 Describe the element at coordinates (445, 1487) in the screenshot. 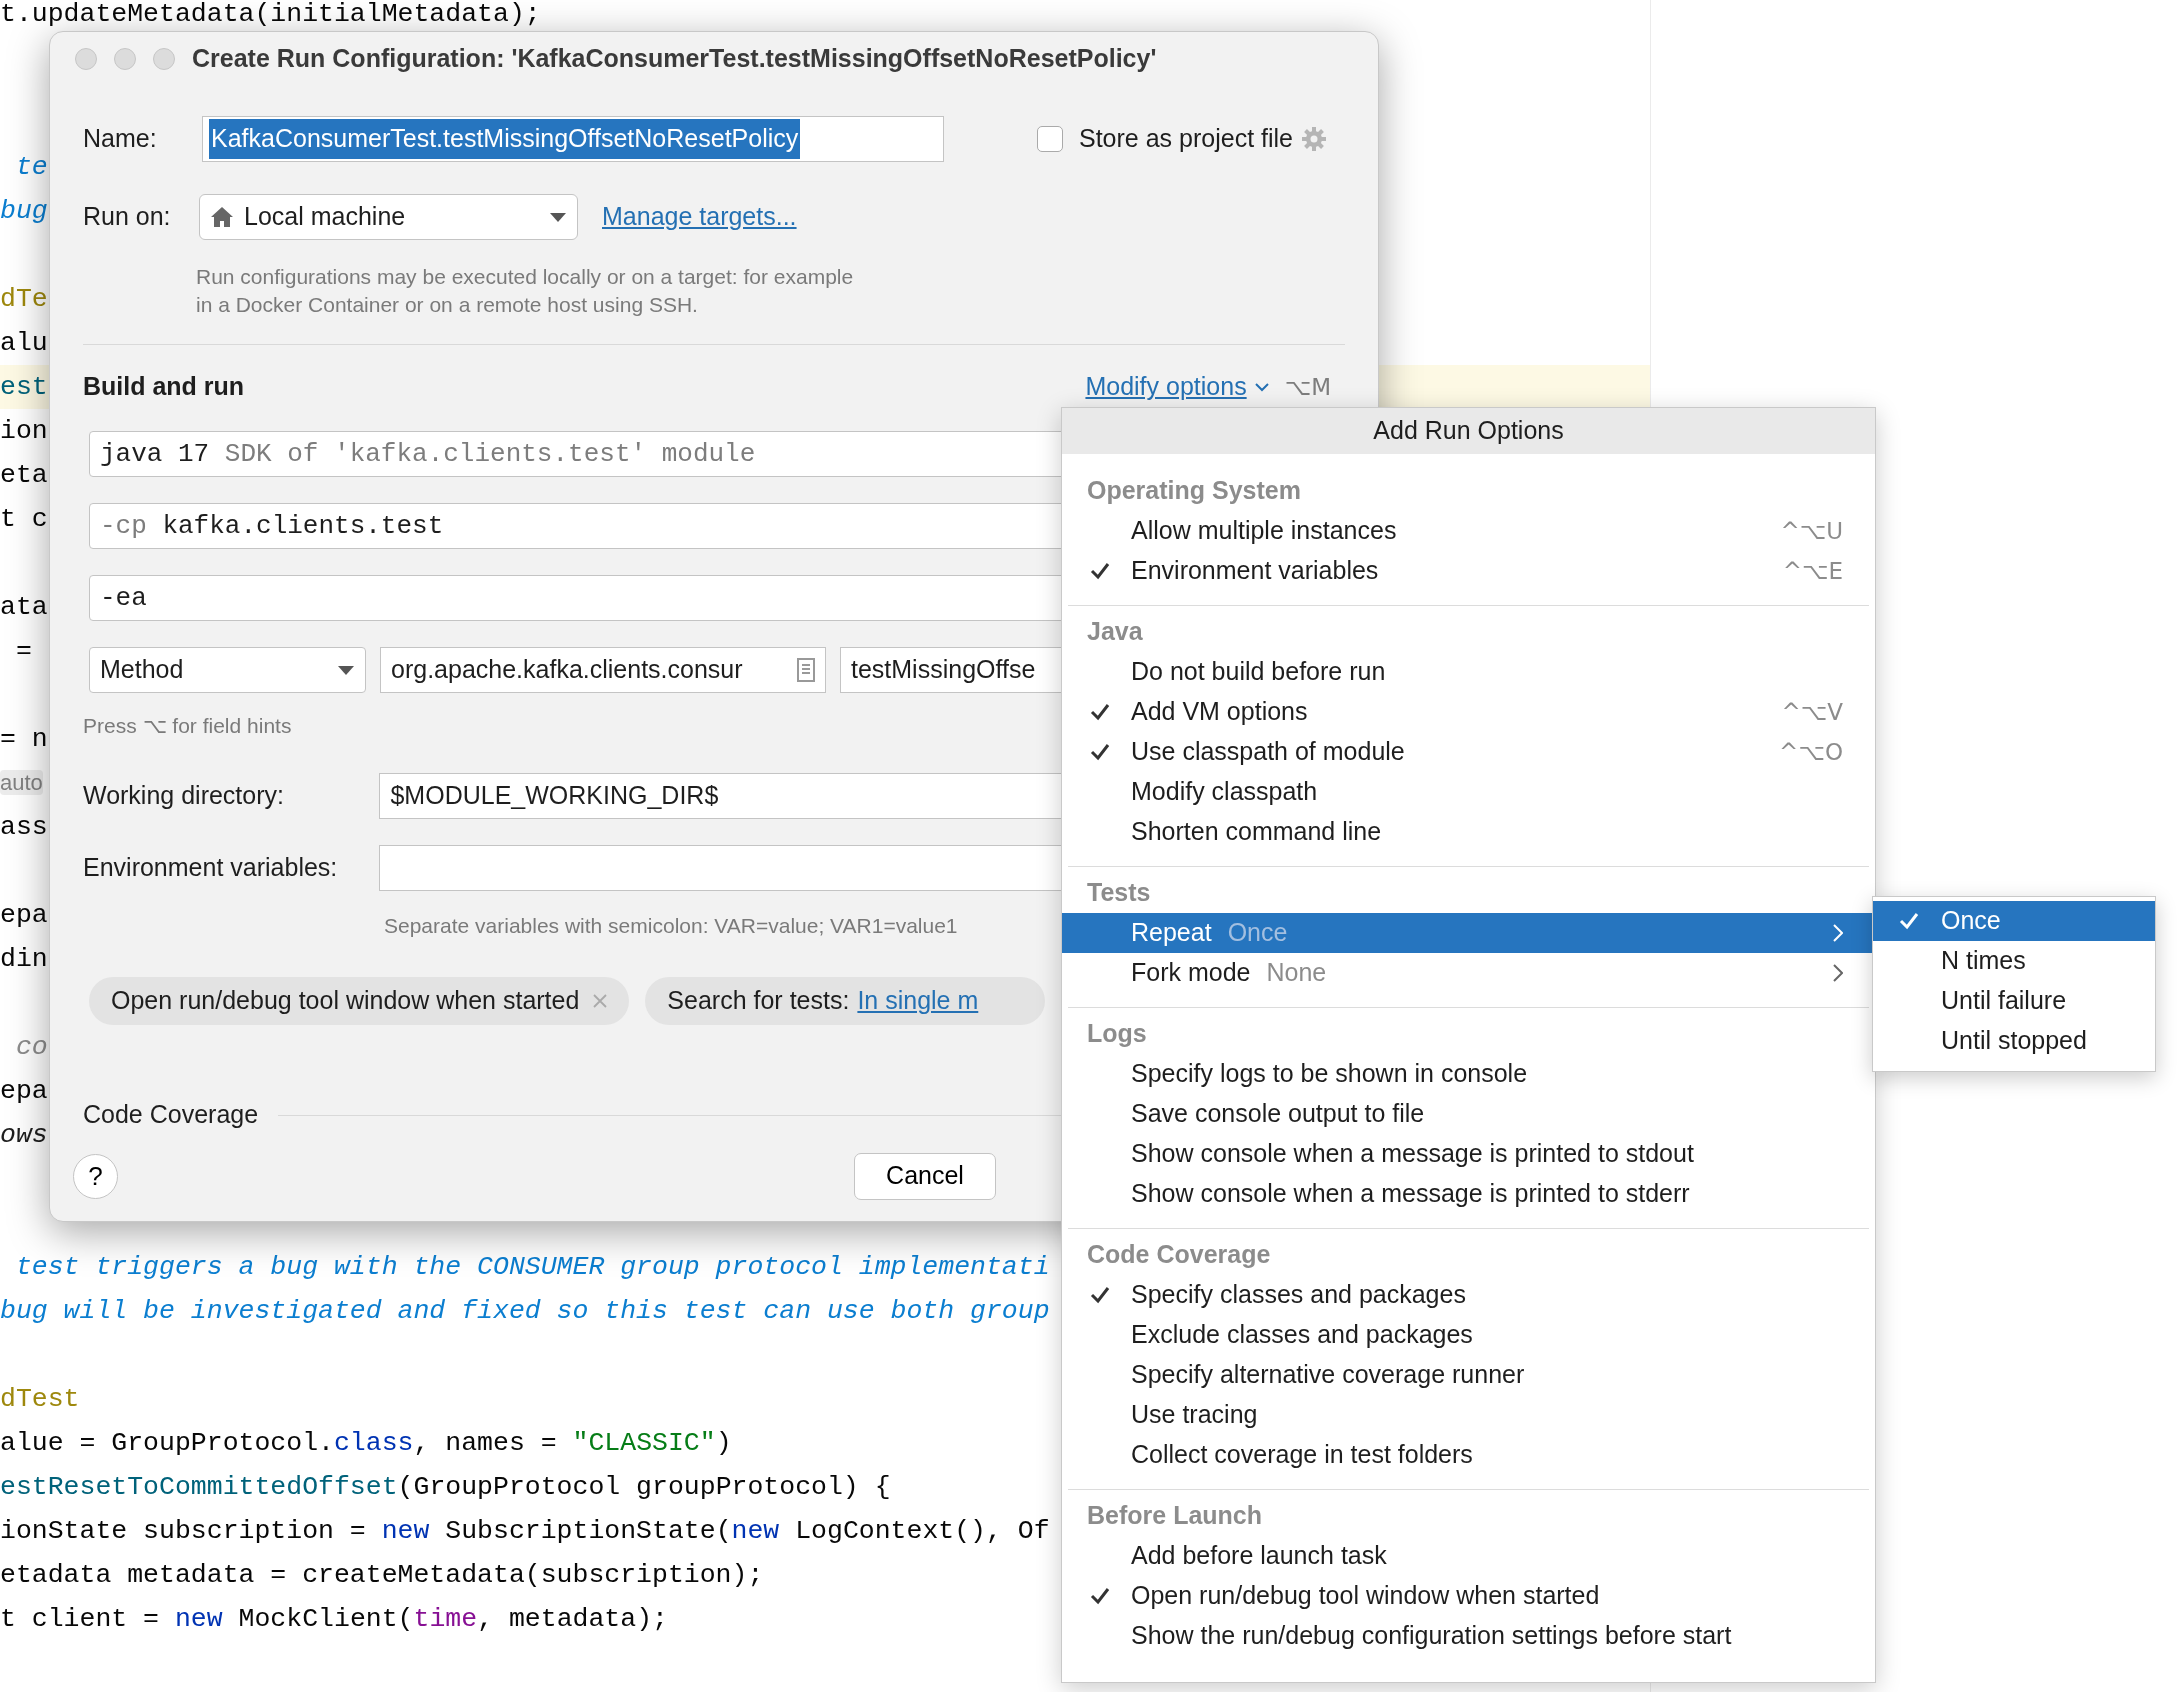

I see `code-line: estResetToCommittedOffset(GroupProtocol groupProtocol) {` at that location.